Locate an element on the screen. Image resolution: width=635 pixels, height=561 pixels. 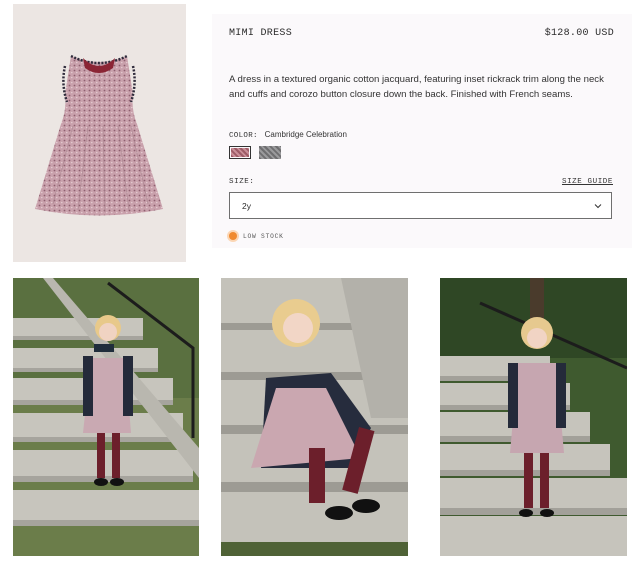
color-label: COLOR: is located at coordinates (243, 136).